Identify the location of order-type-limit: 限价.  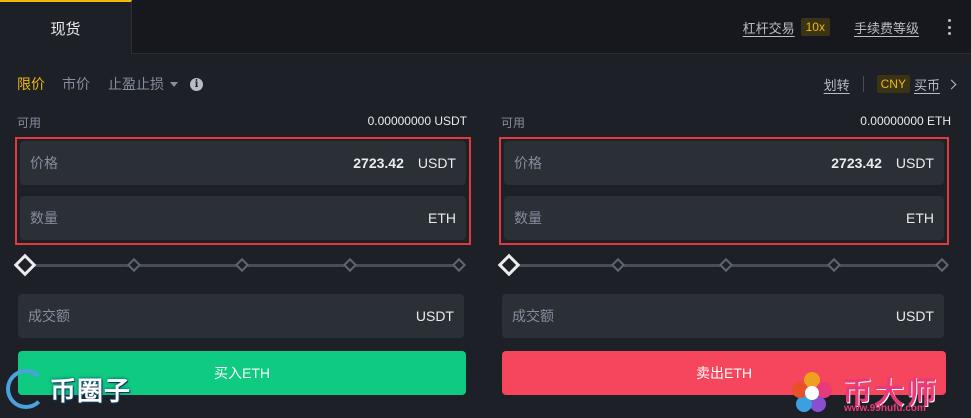
(31, 84).